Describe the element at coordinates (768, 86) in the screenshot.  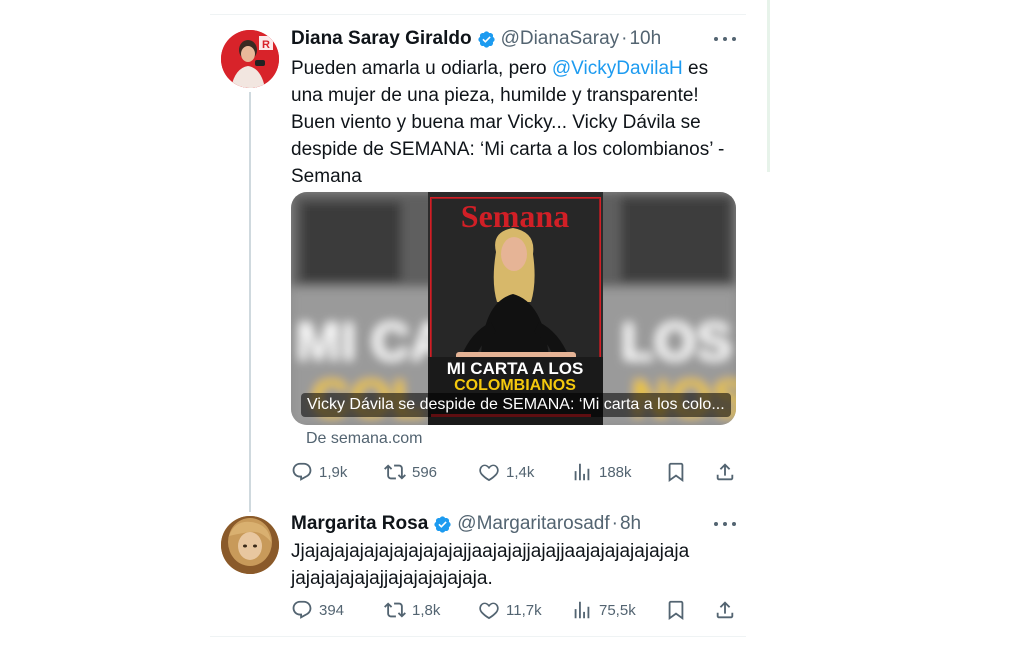
I see `side-accent-line` at that location.